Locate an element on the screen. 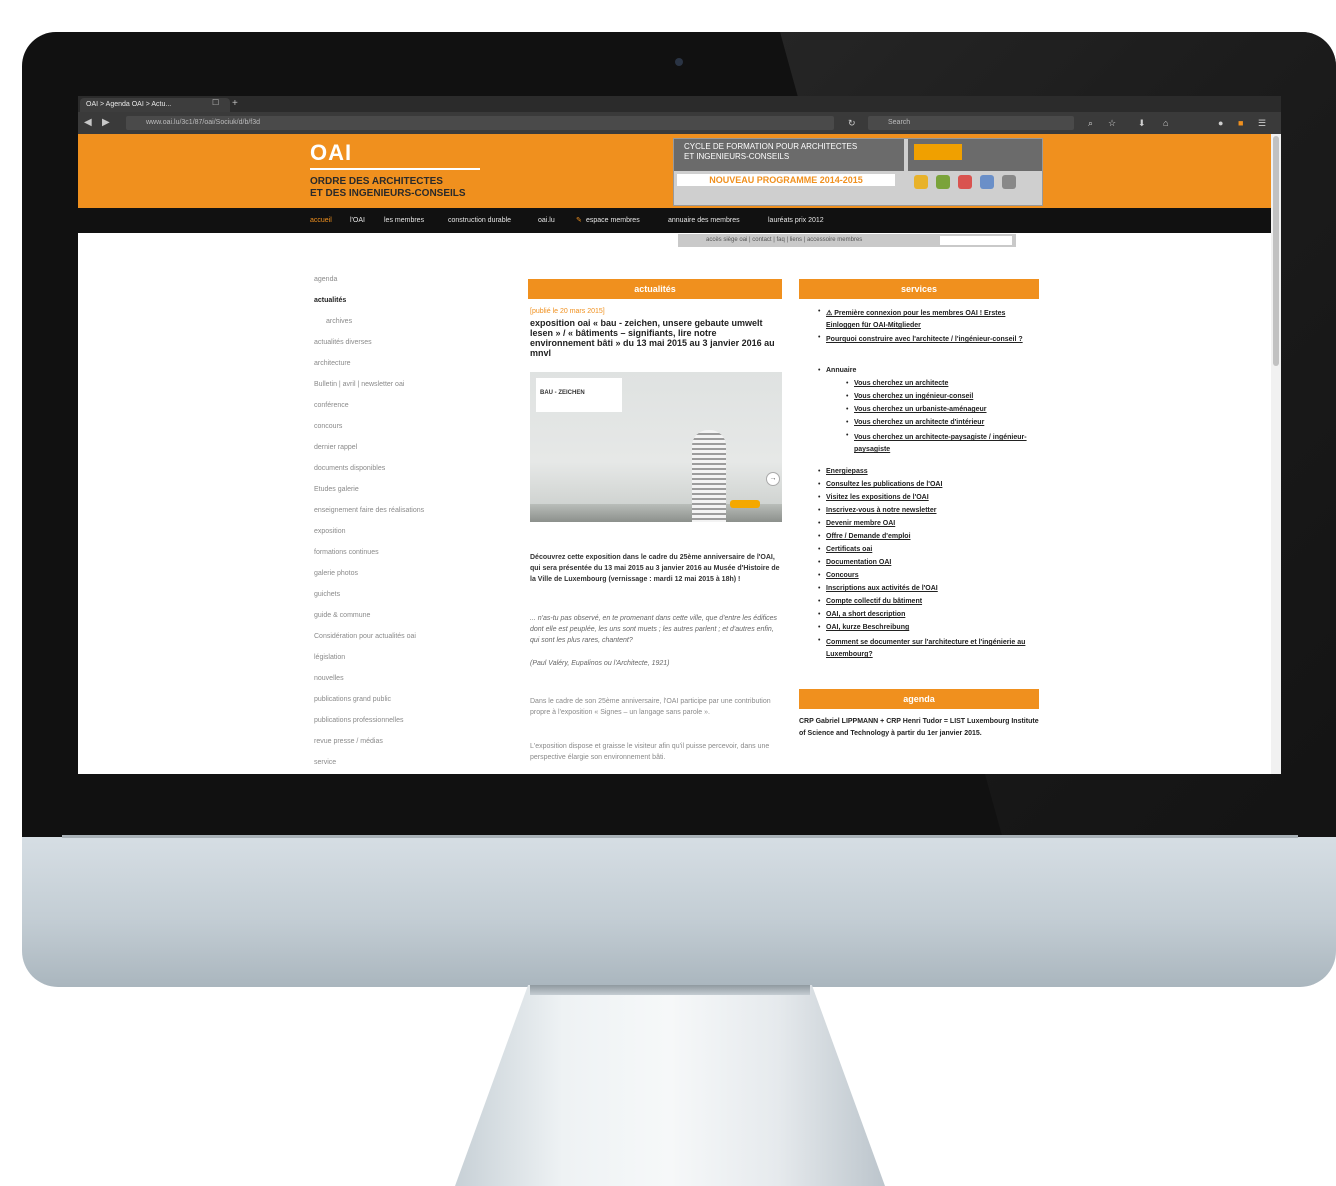 This screenshot has width=1336, height=1186. nav-oai-lu: oai.lu is located at coordinates (546, 220).